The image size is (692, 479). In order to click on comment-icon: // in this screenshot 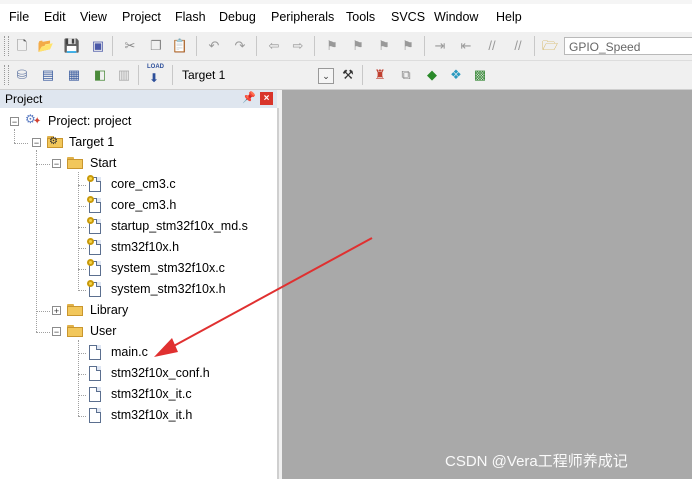, I will do `click(492, 46)`.